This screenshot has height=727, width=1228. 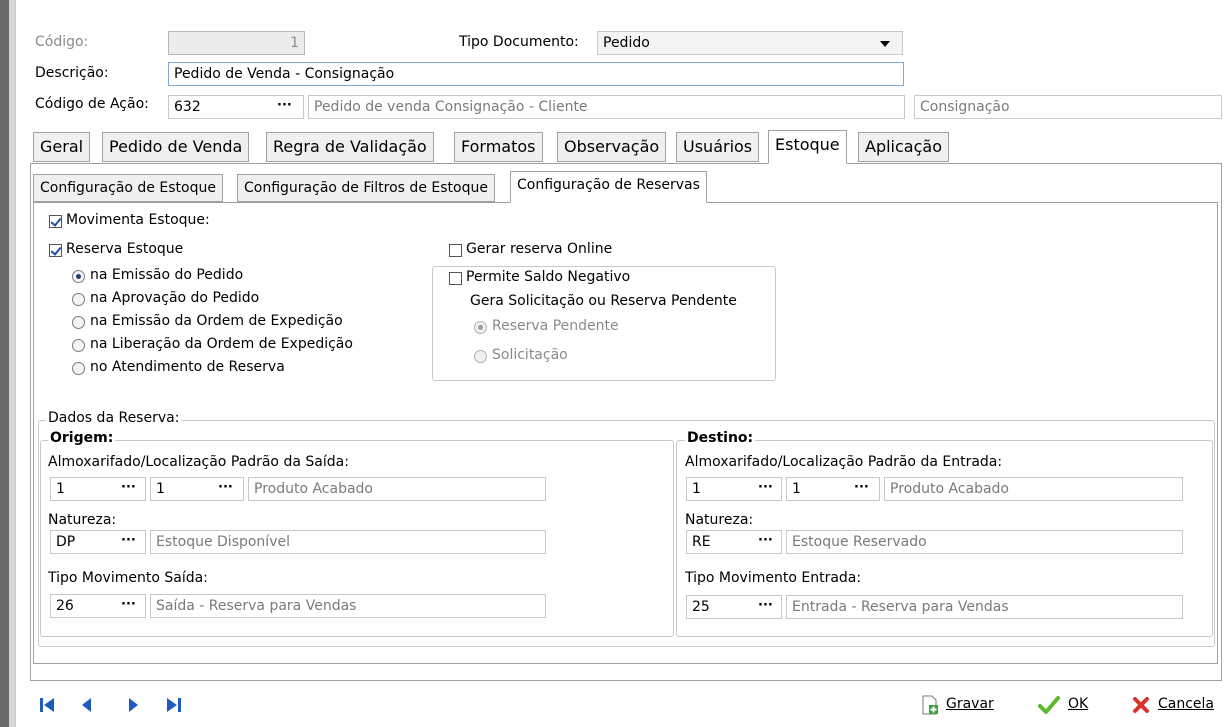 I want to click on tab-estoque: Estoque, so click(x=807, y=147).